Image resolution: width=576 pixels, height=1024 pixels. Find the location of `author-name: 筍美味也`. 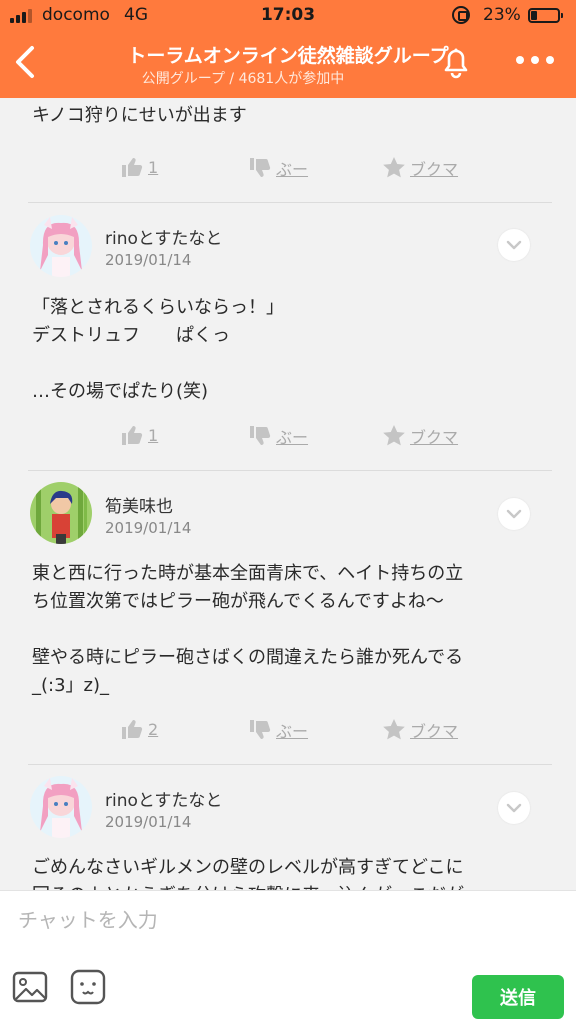

author-name: 筍美味也 is located at coordinates (139, 504).